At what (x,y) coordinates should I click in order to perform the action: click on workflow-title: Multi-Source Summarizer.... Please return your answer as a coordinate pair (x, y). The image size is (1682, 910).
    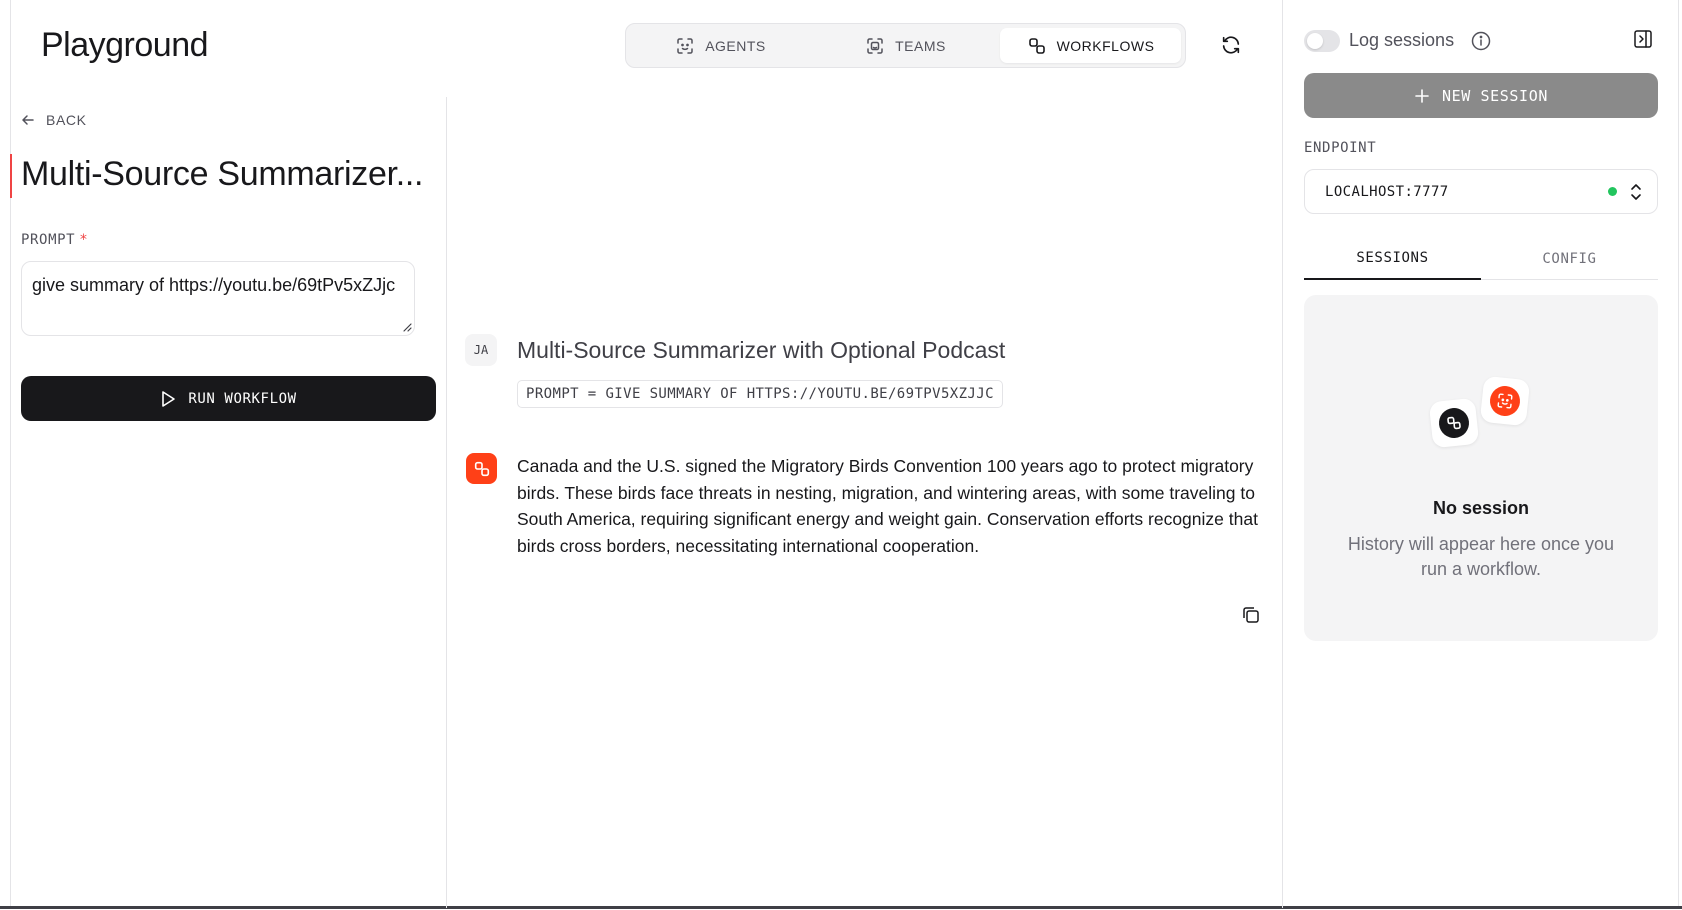
    Looking at the image, I should click on (222, 174).